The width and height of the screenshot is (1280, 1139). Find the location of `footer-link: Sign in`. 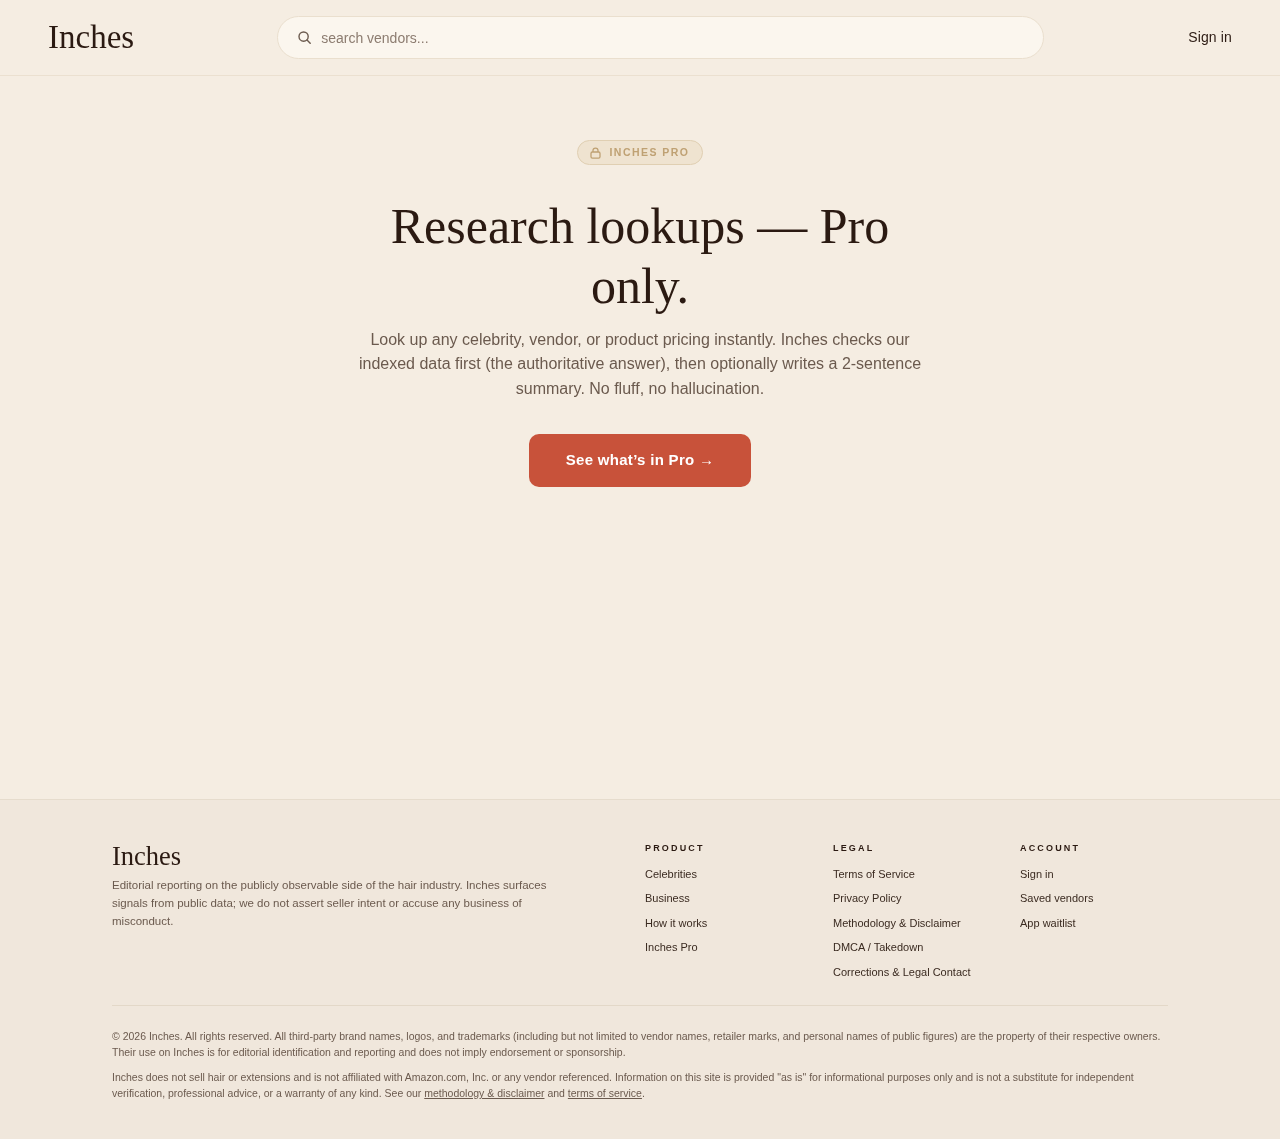

footer-link: Sign in is located at coordinates (1037, 873).